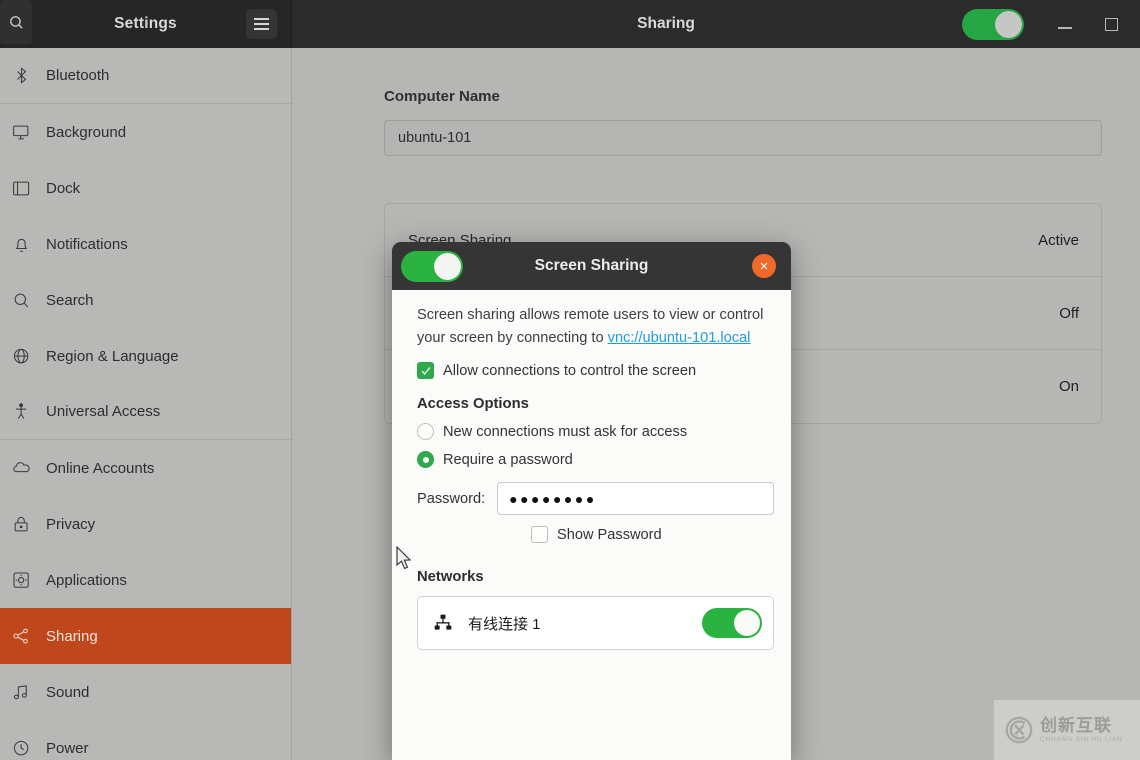 This screenshot has width=1140, height=760. I want to click on accessibility-icon, so click(21, 412).